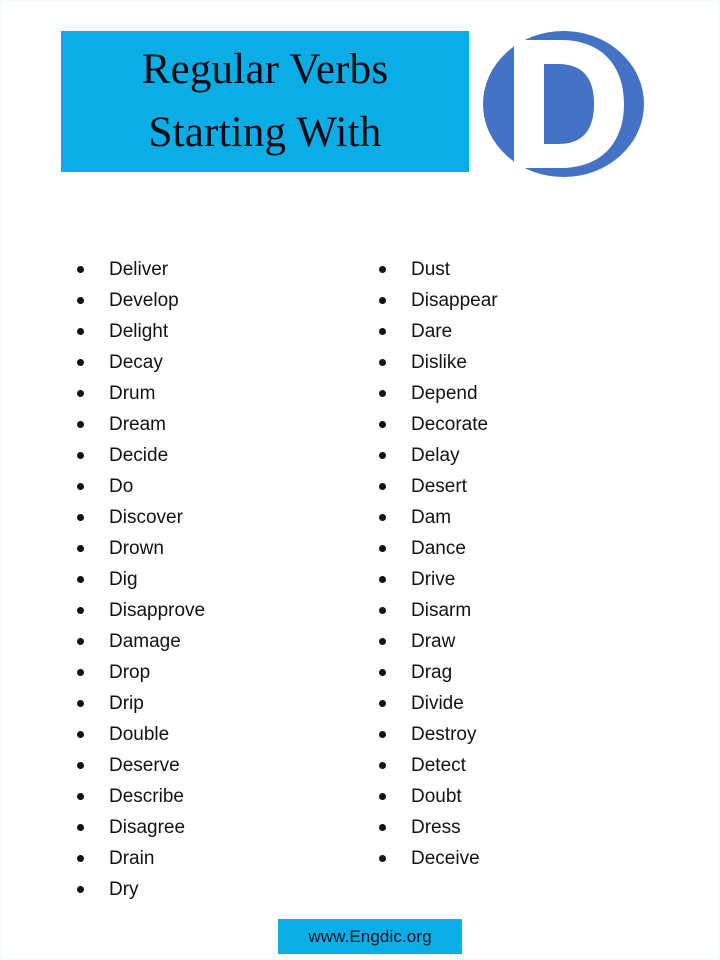  I want to click on verb-word: Double, so click(139, 734).